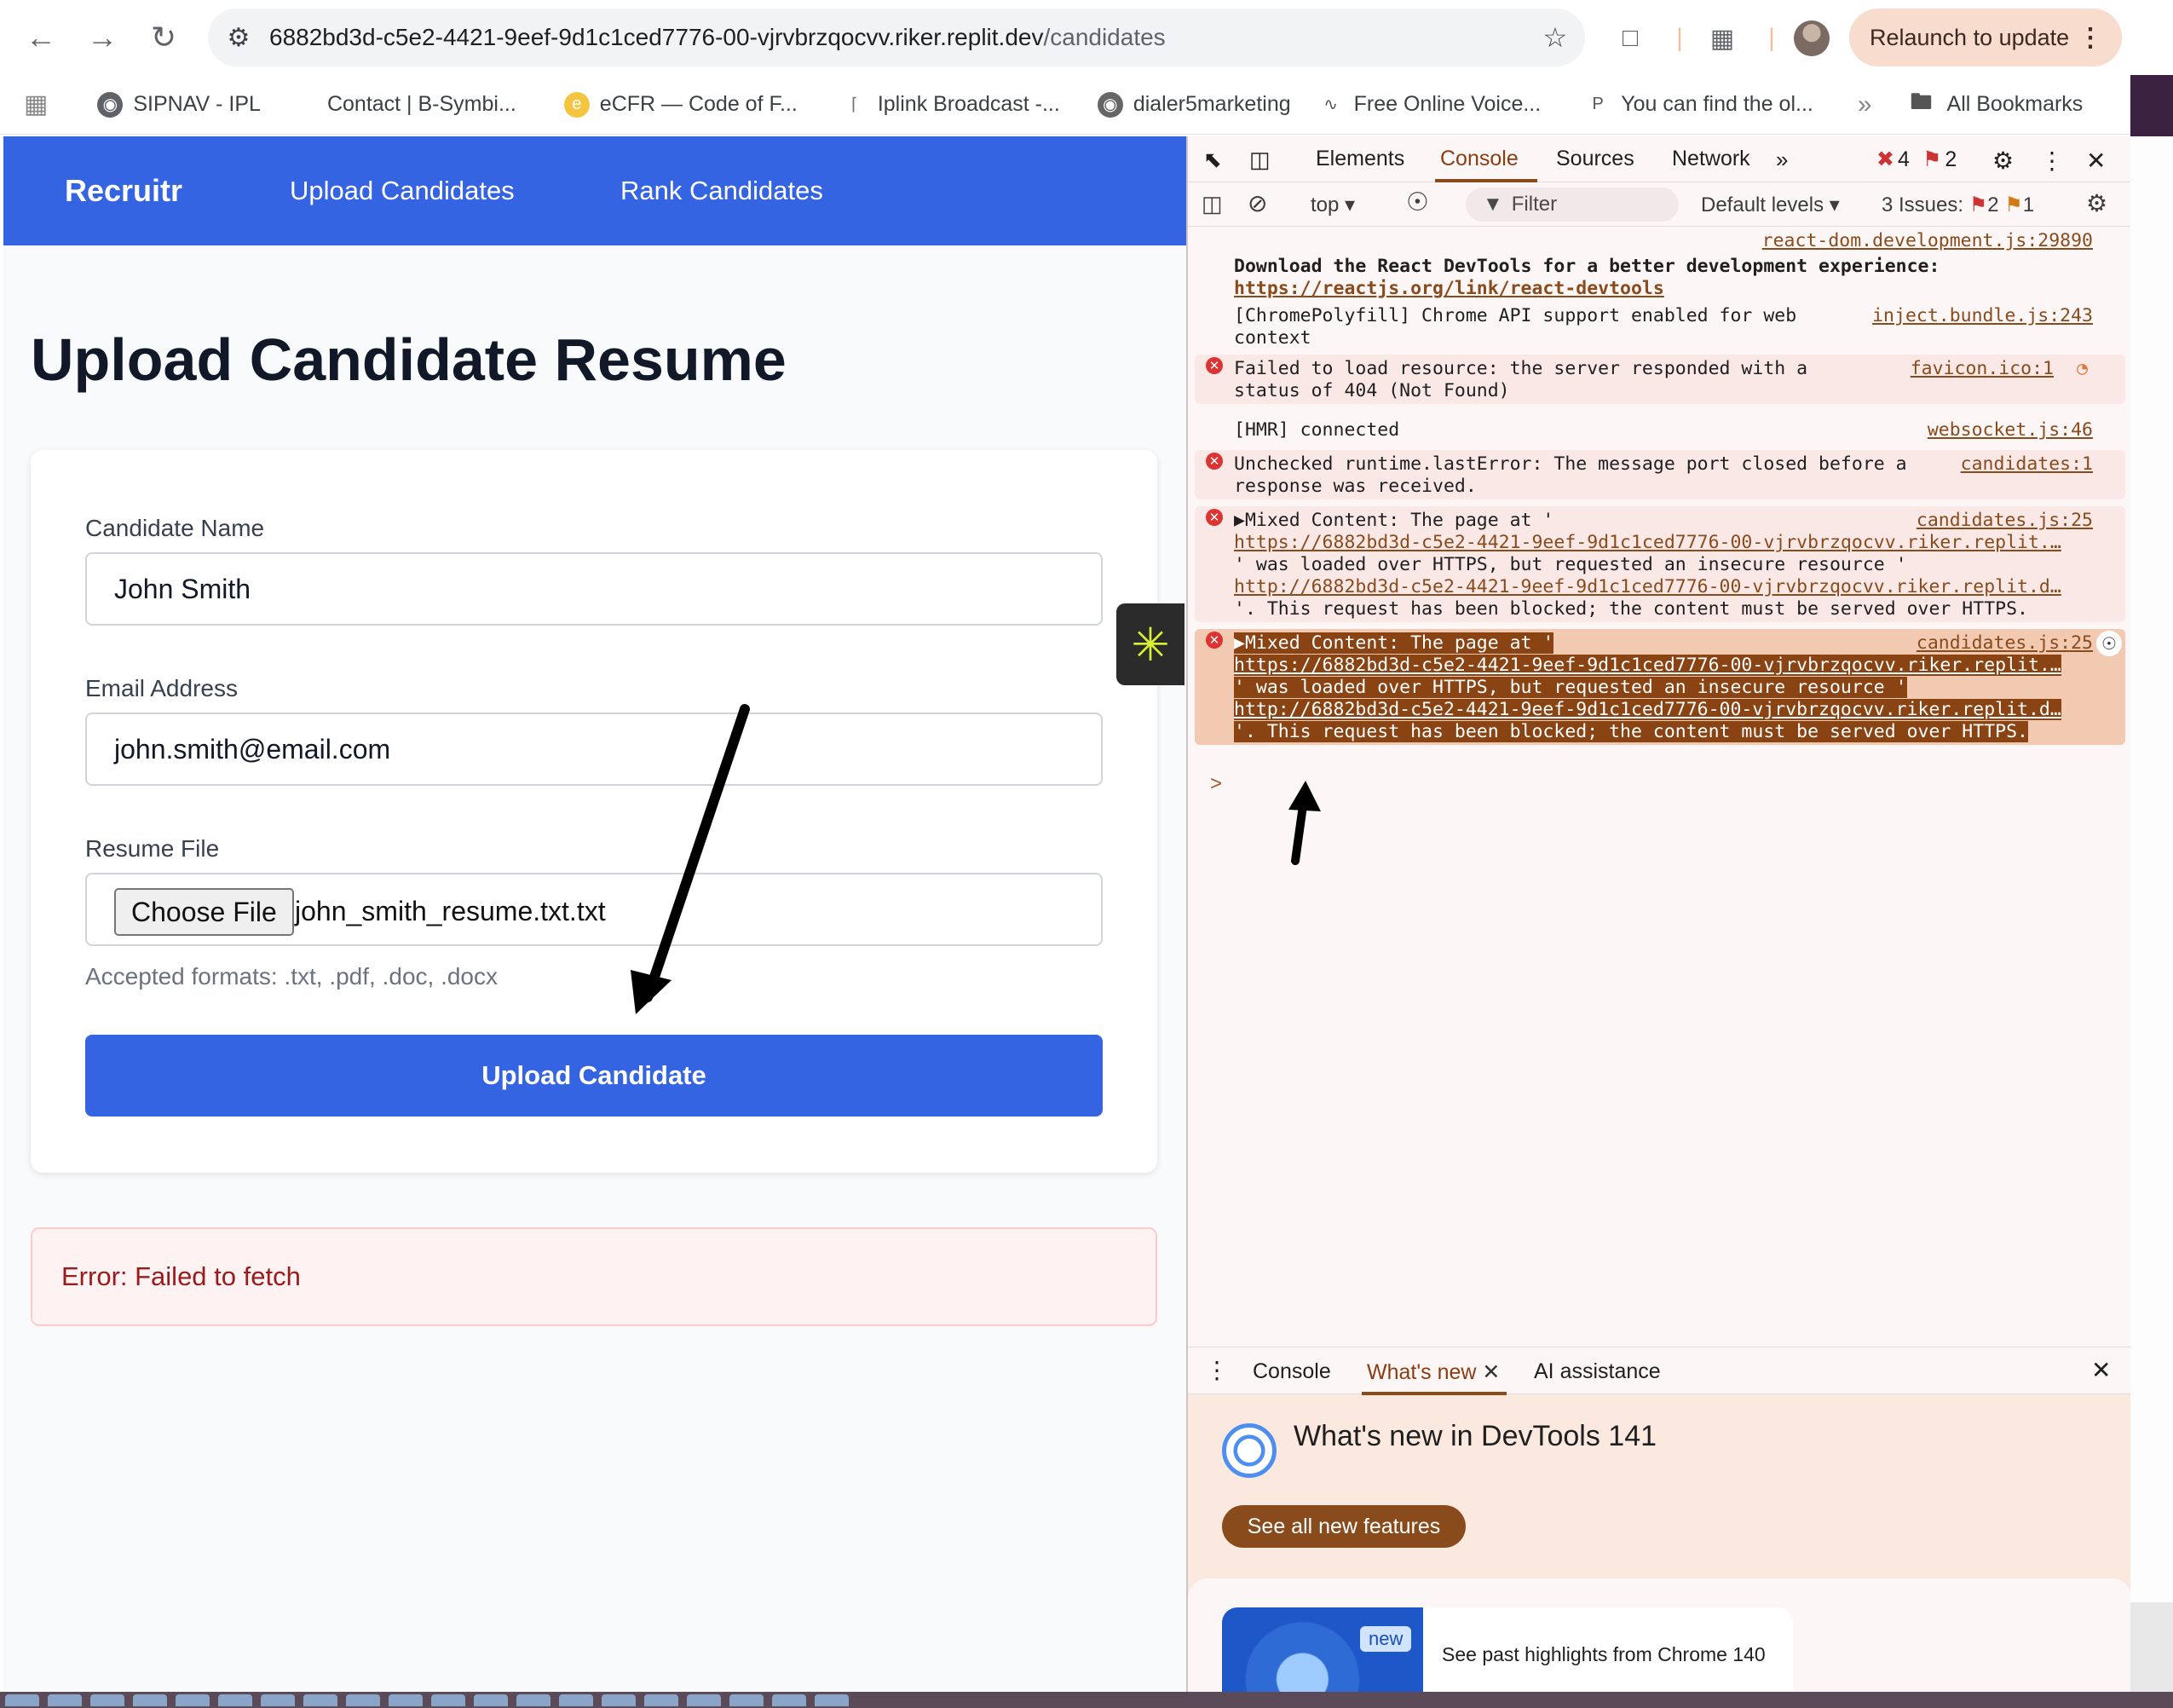  Describe the element at coordinates (721, 191) in the screenshot. I see `nav-rank-candidates: Rank Candidates` at that location.